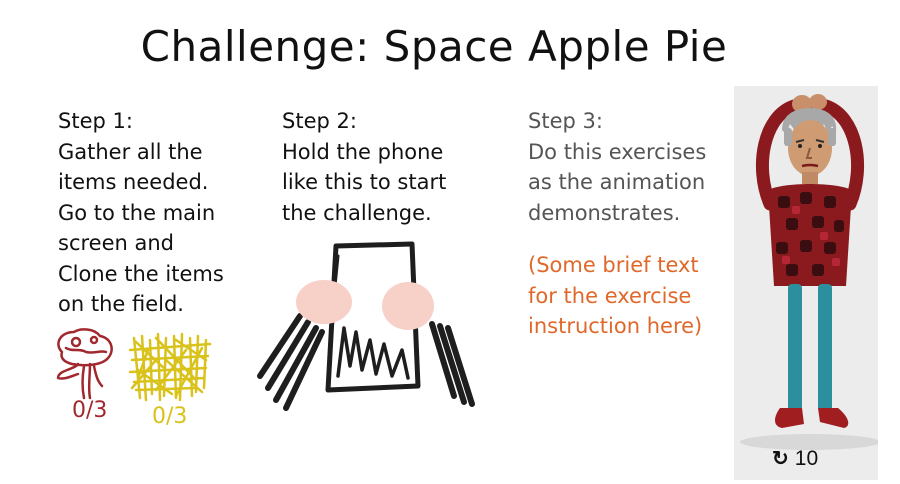 The height and width of the screenshot is (484, 900). Describe the element at coordinates (610, 295) in the screenshot. I see `exercise-note-line: for the exercise` at that location.